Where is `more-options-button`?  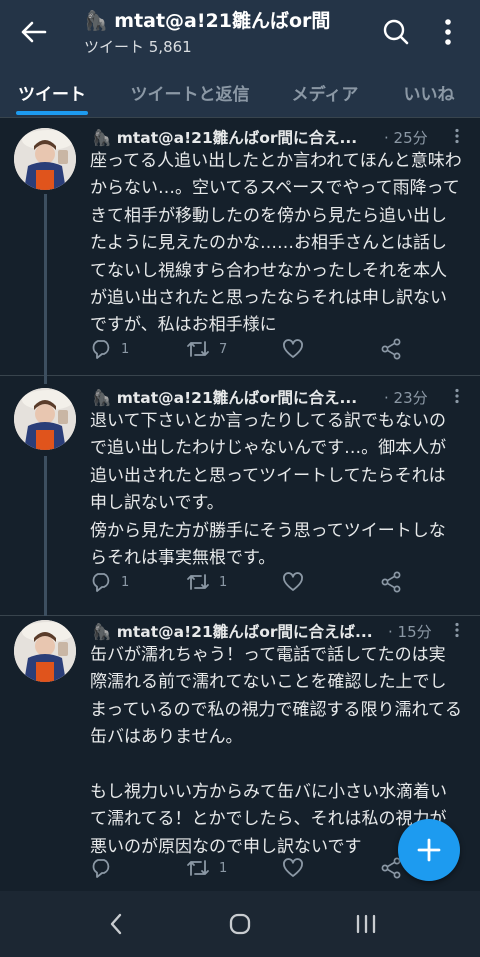
more-options-button is located at coordinates (448, 32).